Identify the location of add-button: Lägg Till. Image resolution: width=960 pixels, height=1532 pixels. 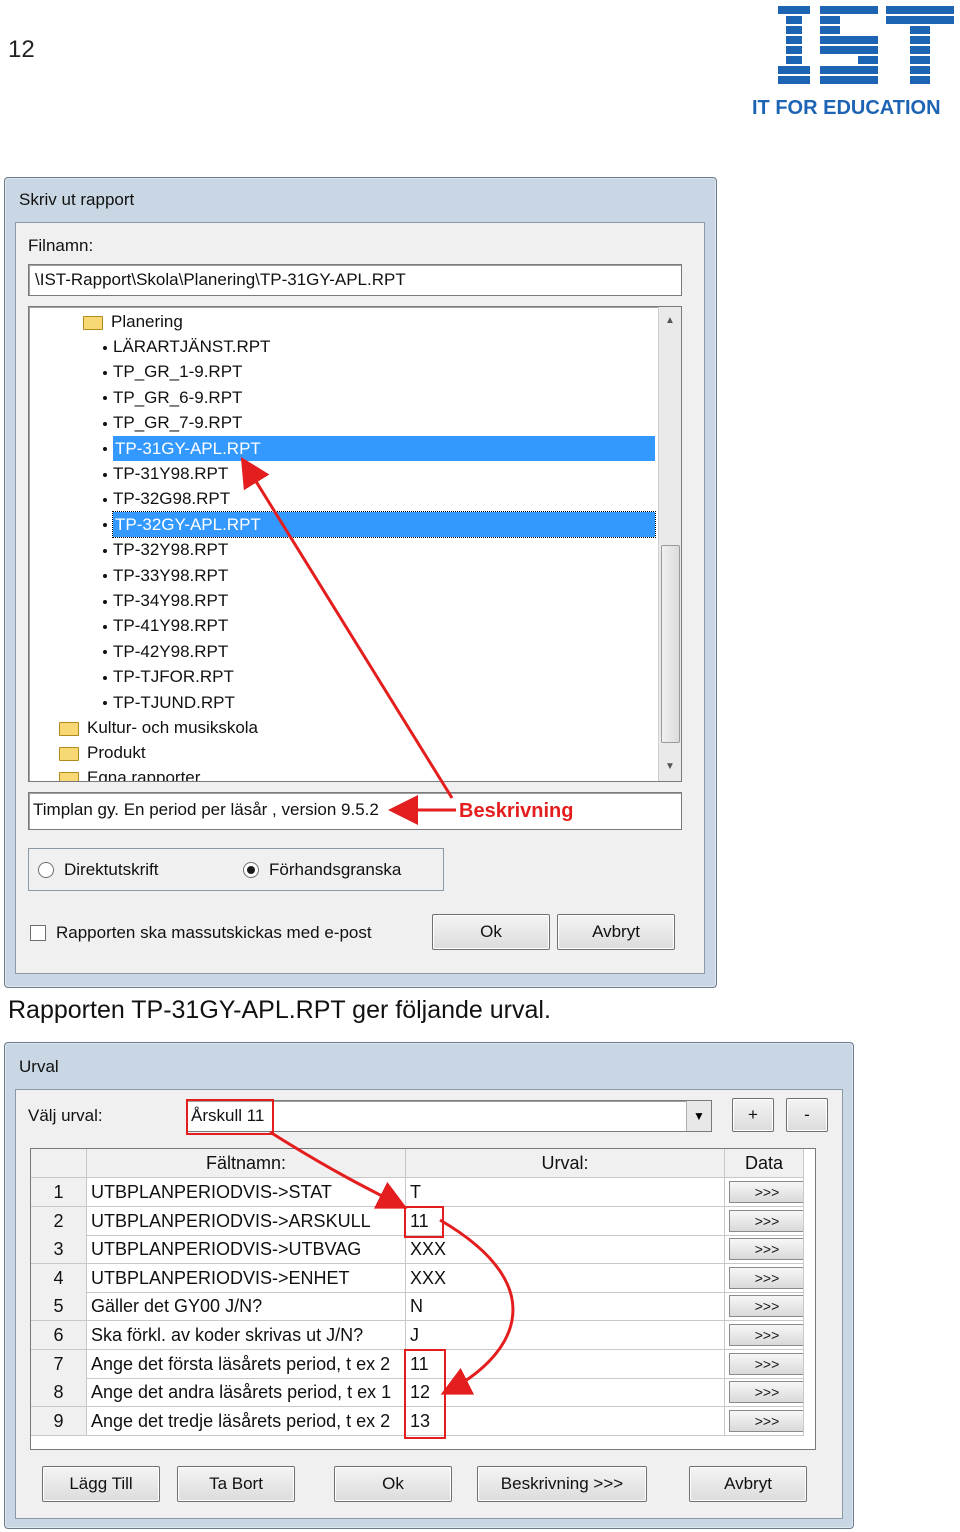
(101, 1484).